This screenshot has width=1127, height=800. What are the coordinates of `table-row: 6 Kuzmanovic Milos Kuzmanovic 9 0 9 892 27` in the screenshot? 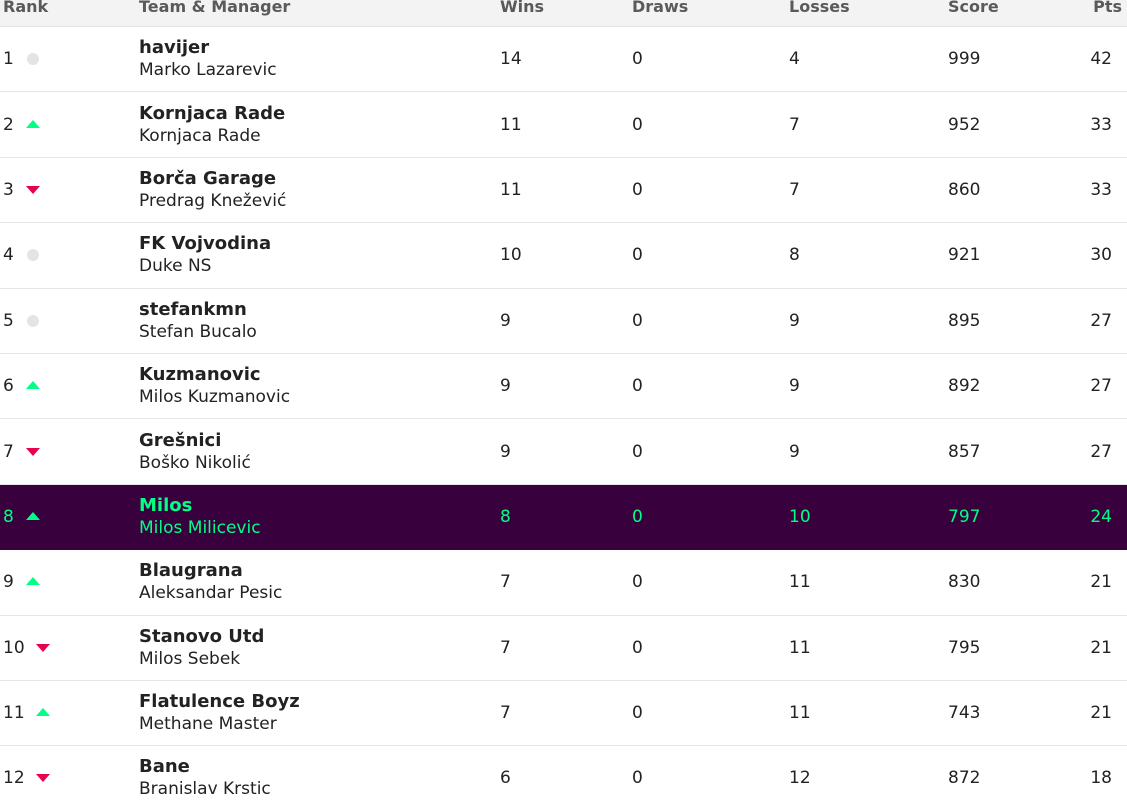 It's located at (563, 386).